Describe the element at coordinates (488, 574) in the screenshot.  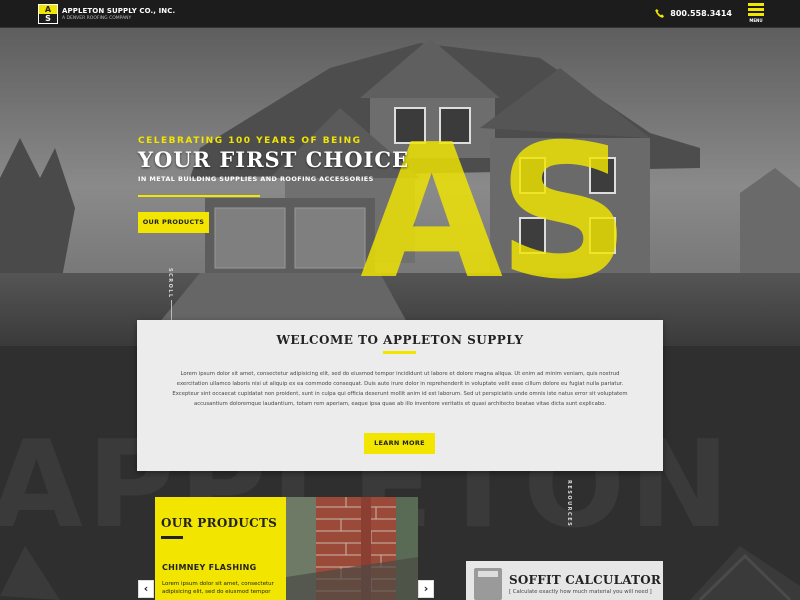
I see `calculator-screen` at that location.